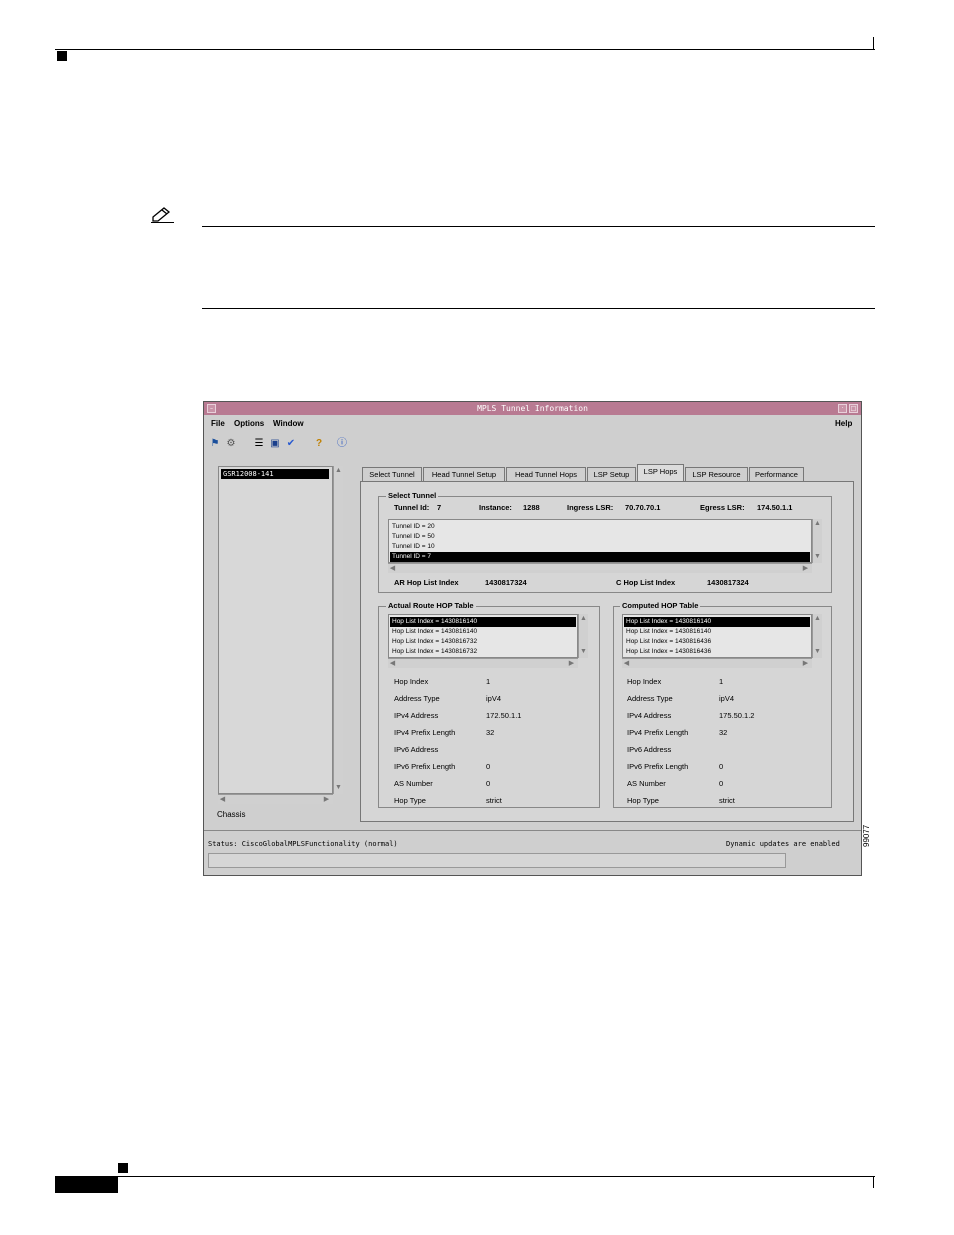  Describe the element at coordinates (660, 605) in the screenshot. I see `computed-hop-label: Computed HOP Table` at that location.